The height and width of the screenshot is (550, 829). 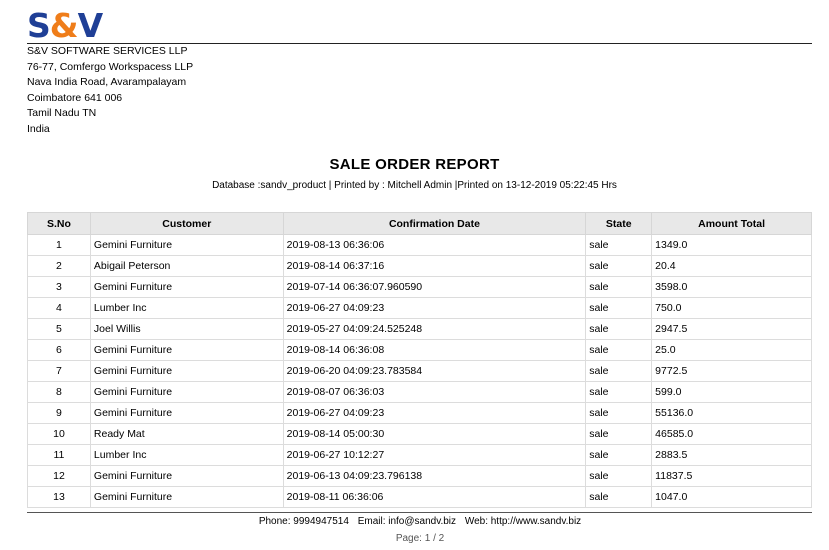 I want to click on cell-confirmation-date: 2019-05-27 04:09:24.525248, so click(x=434, y=329).